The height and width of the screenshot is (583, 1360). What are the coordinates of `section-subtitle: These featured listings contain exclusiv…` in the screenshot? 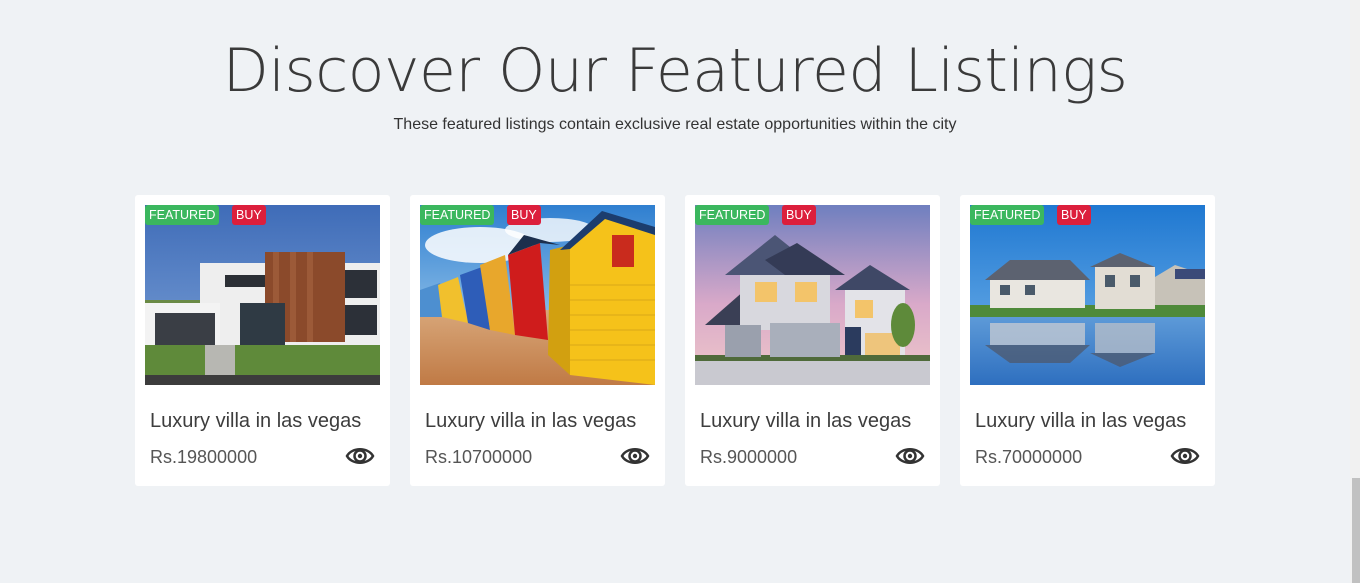 It's located at (675, 124).